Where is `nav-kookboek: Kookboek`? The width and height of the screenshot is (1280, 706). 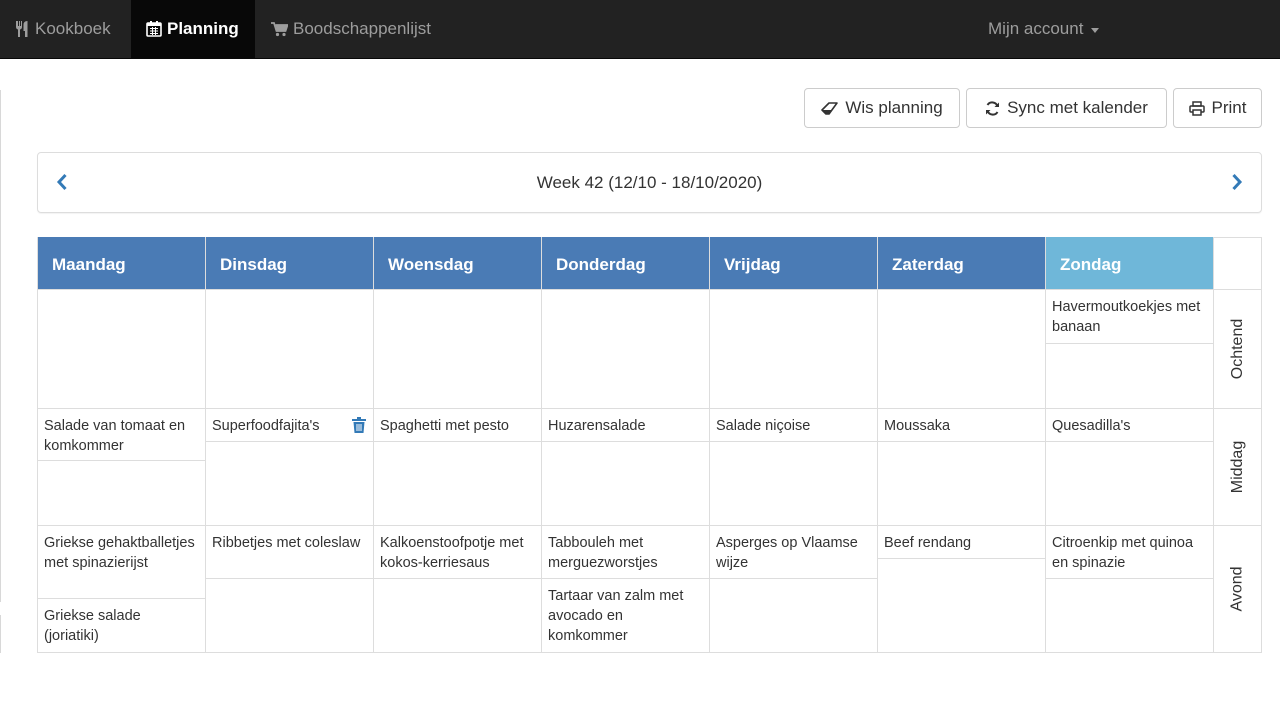
nav-kookboek: Kookboek is located at coordinates (63, 29).